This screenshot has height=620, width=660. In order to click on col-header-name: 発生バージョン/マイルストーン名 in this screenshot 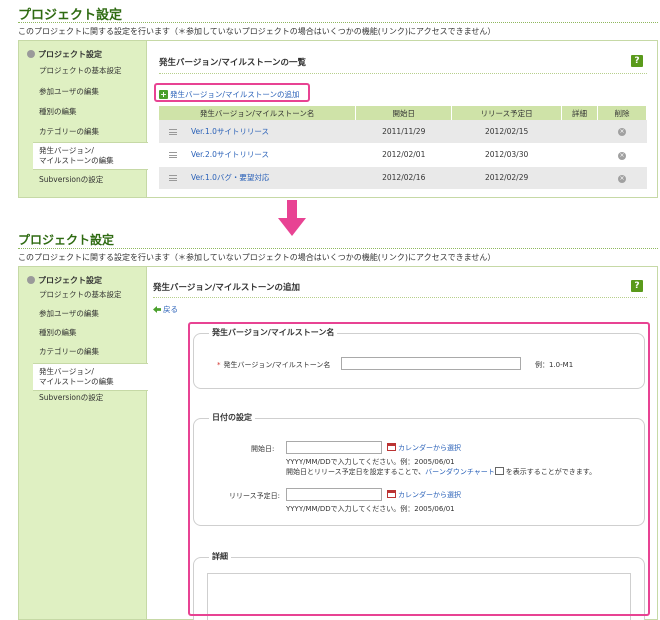, I will do `click(258, 113)`.